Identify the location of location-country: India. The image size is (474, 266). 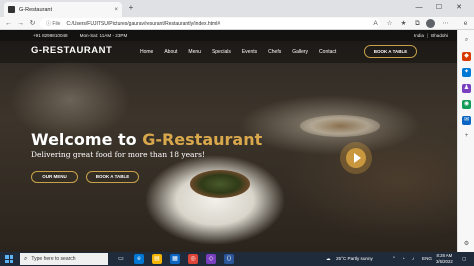
(418, 35).